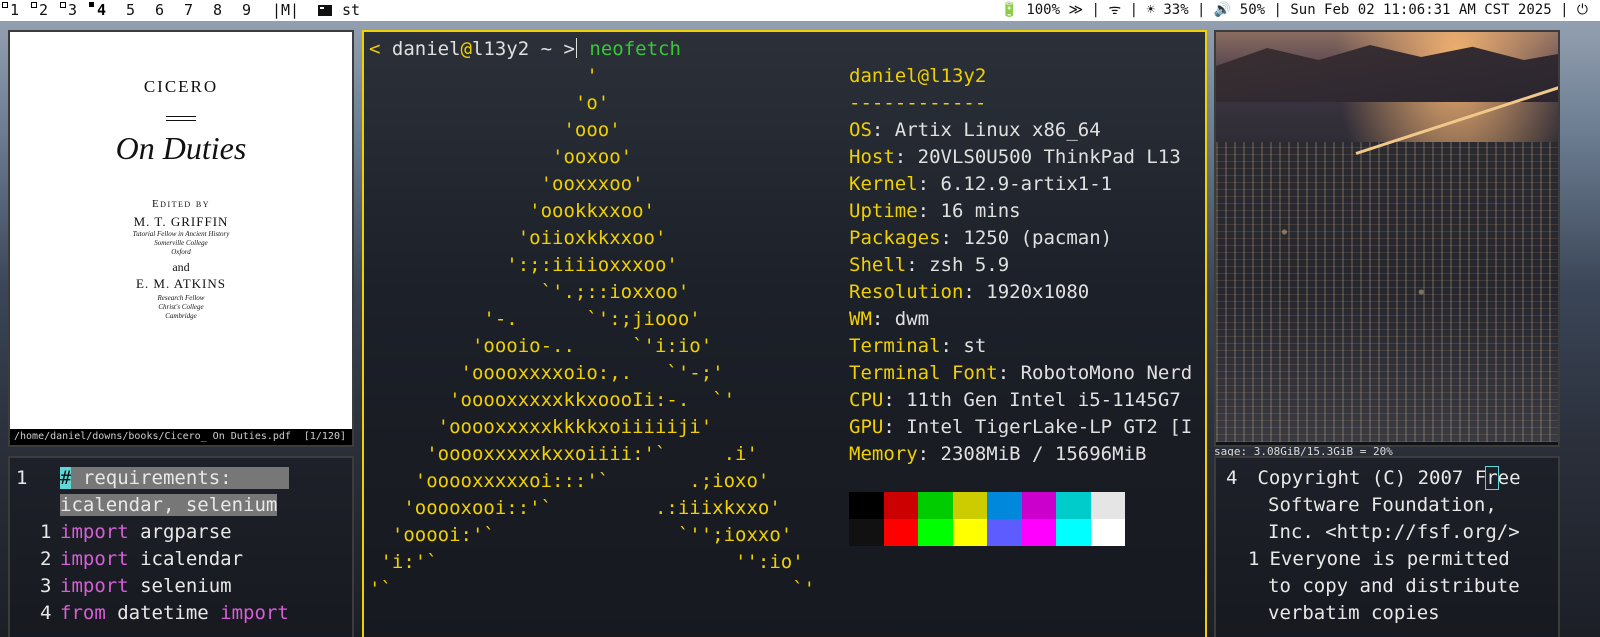 The height and width of the screenshot is (637, 1600). I want to click on info-value: 16 mins, so click(980, 211).